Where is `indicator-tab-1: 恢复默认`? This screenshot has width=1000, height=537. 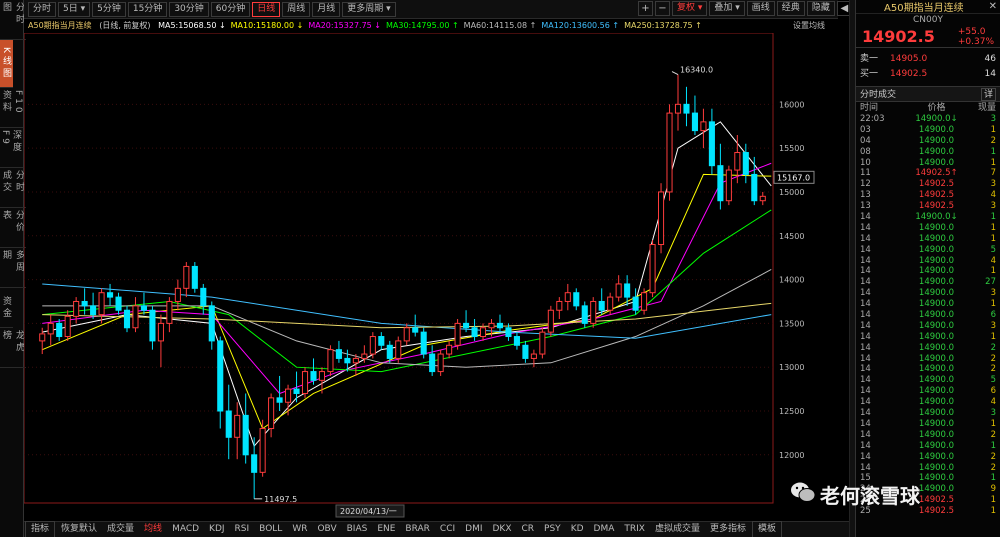
indicator-tab-1: 恢复默认 is located at coordinates (79, 529).